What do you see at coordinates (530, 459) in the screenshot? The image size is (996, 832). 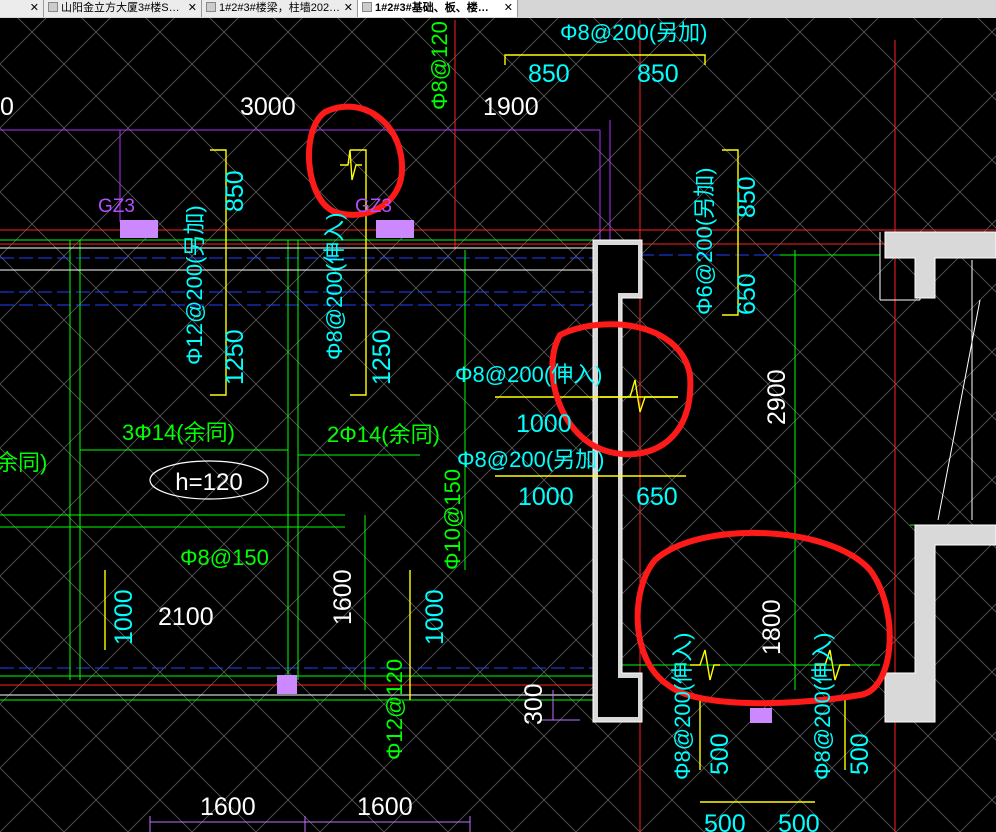 I see `rebar-mid-add: Φ8@200(另加)` at bounding box center [530, 459].